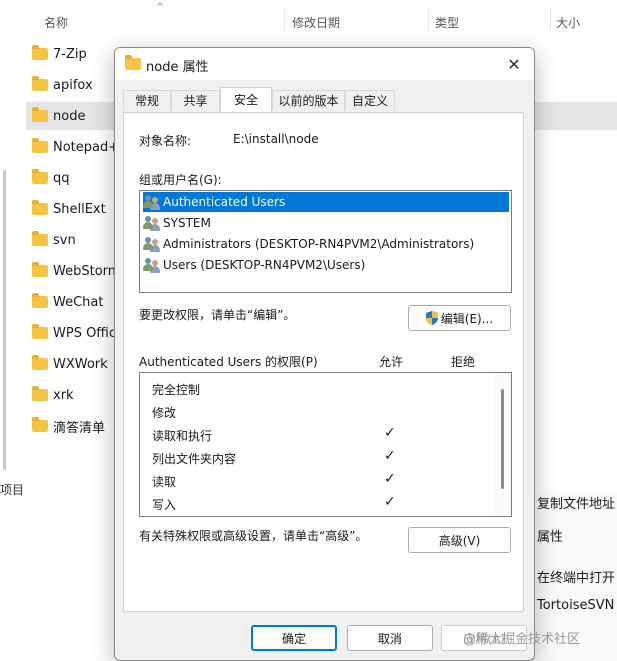 The width and height of the screenshot is (617, 661). What do you see at coordinates (87, 271) in the screenshot?
I see `file-item-label: WebStorm` at bounding box center [87, 271].